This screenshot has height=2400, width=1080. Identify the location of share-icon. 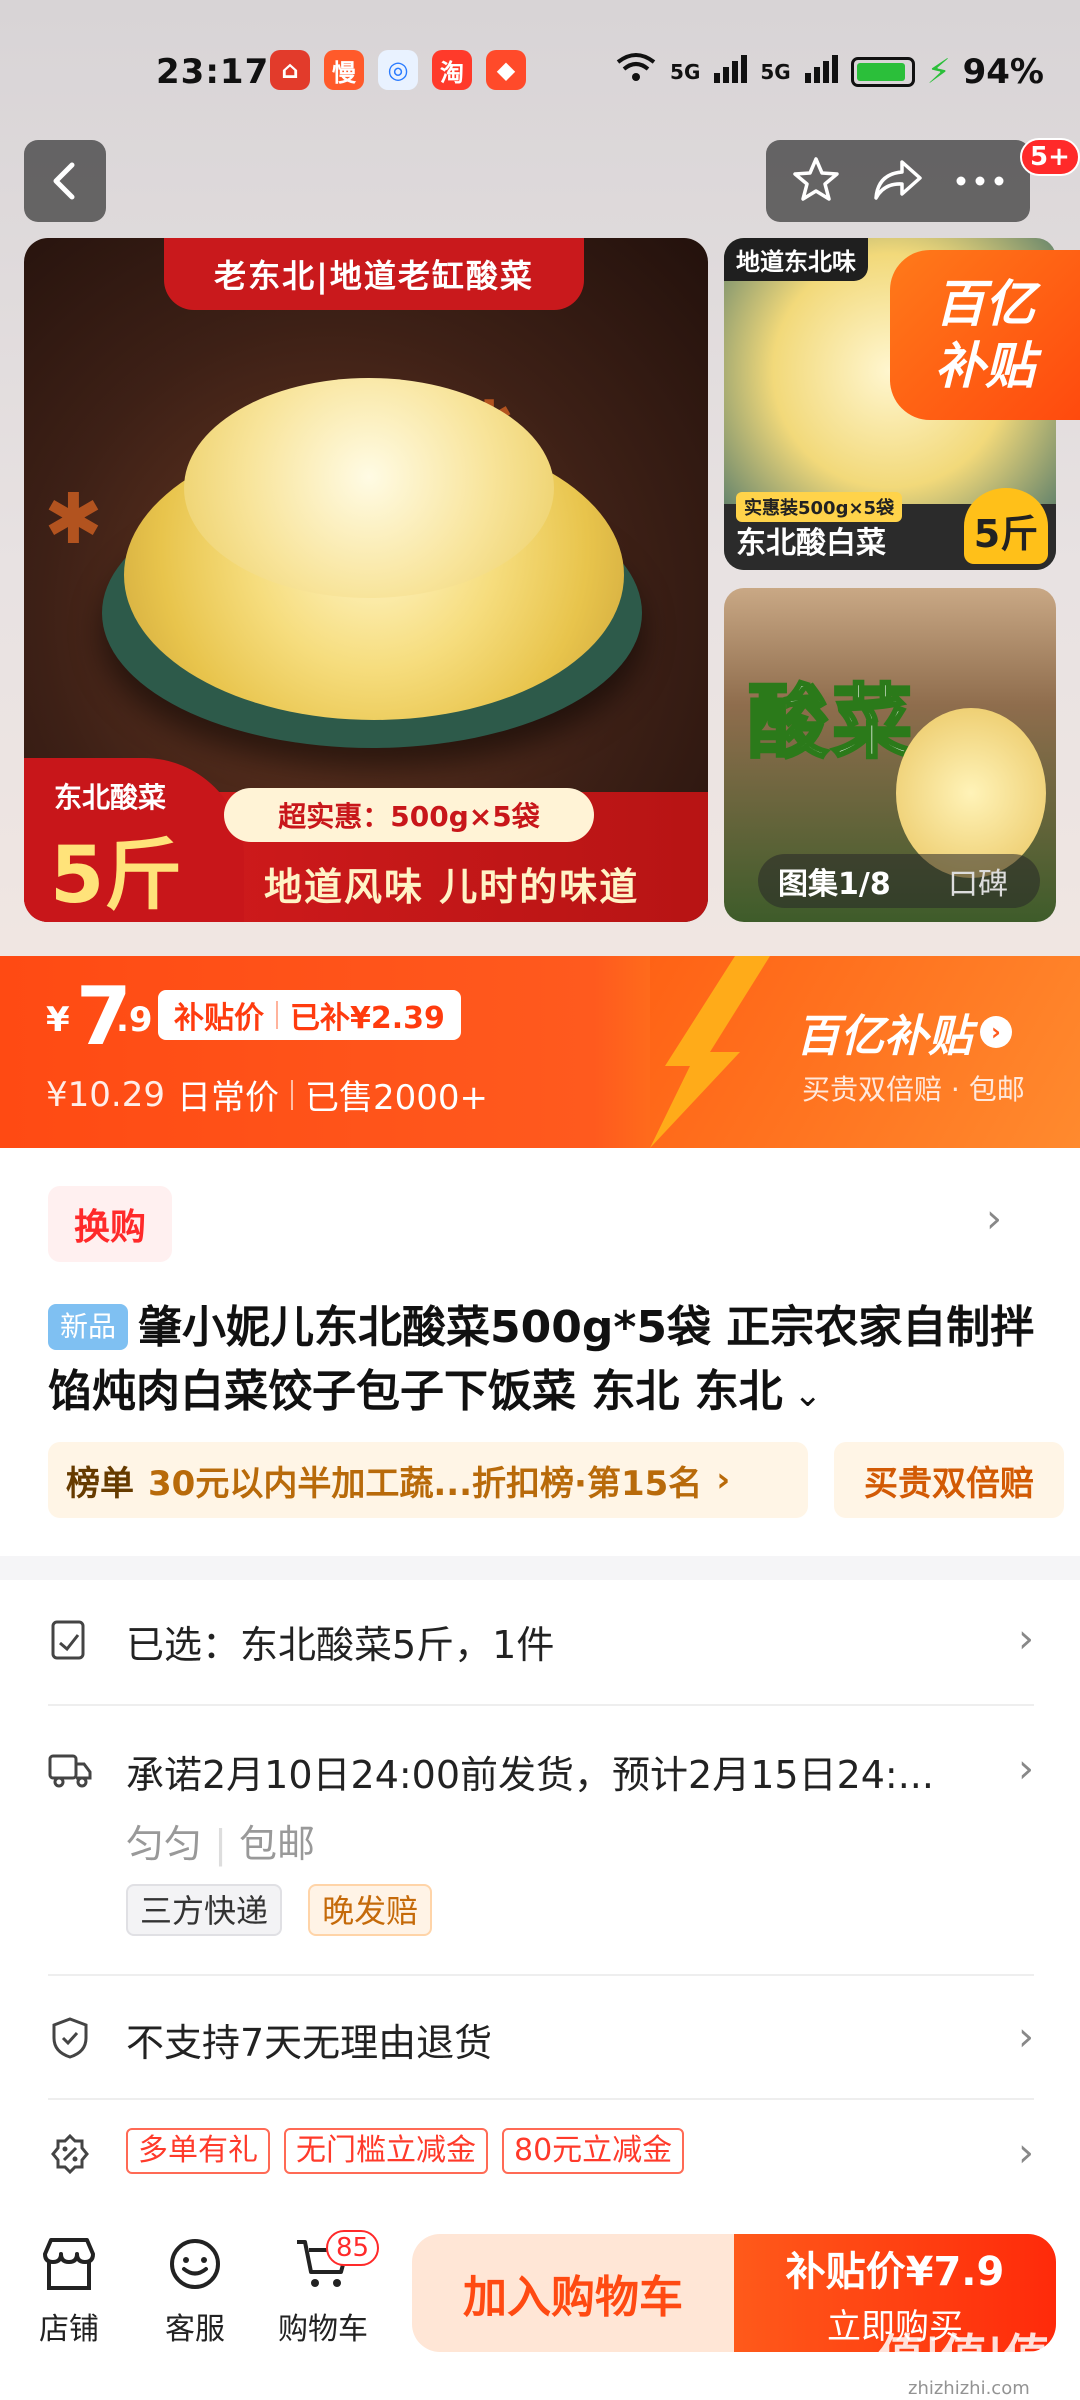
(898, 181).